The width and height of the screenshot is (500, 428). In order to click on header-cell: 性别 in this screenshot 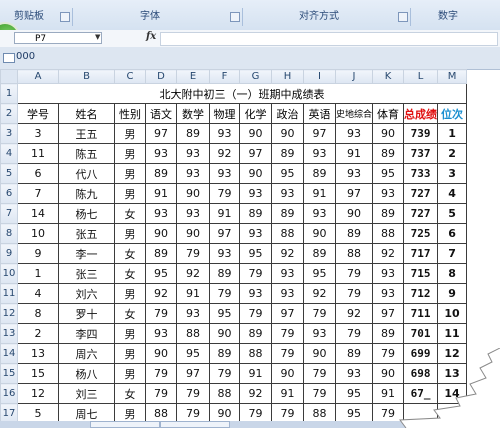, I will do `click(130, 113)`.